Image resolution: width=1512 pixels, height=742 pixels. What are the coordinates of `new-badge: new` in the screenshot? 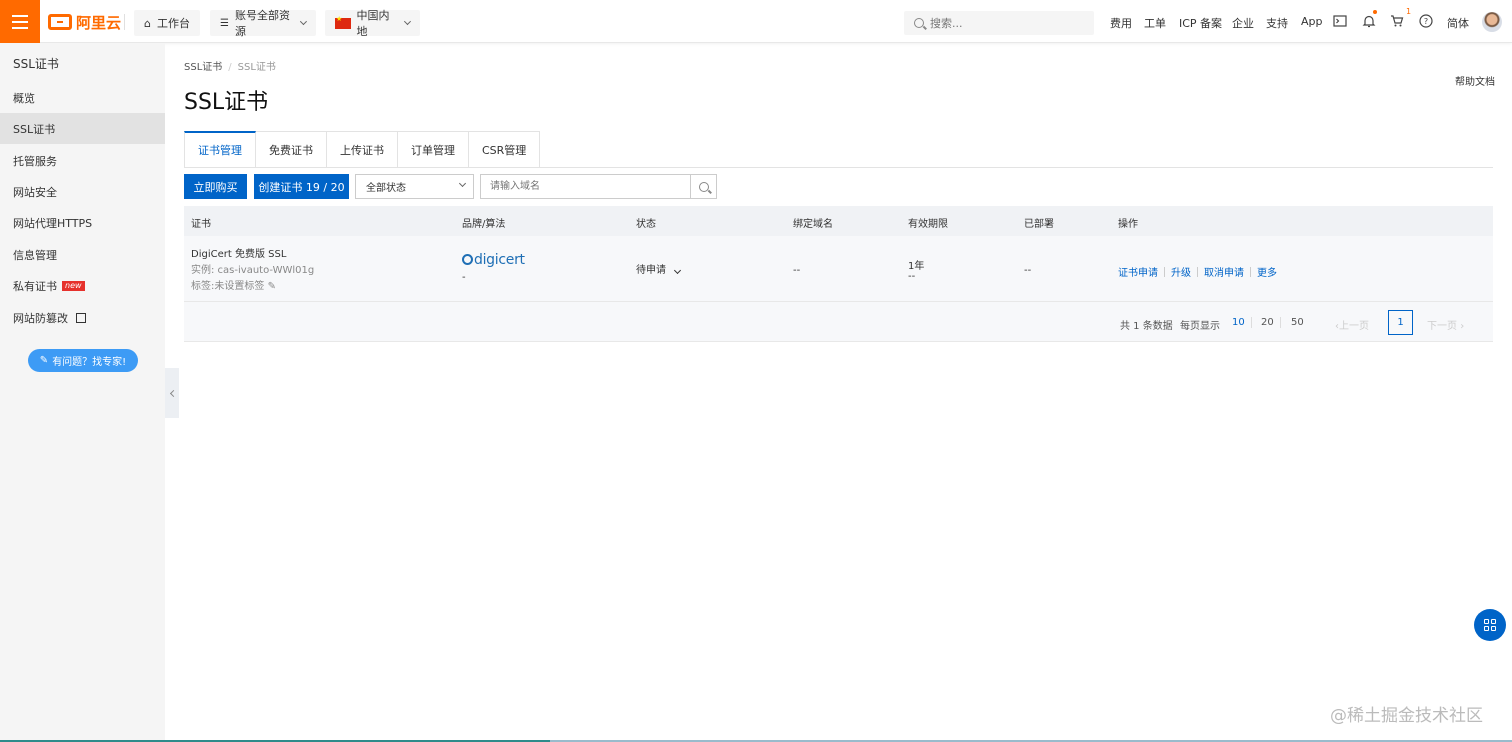 It's located at (73, 285).